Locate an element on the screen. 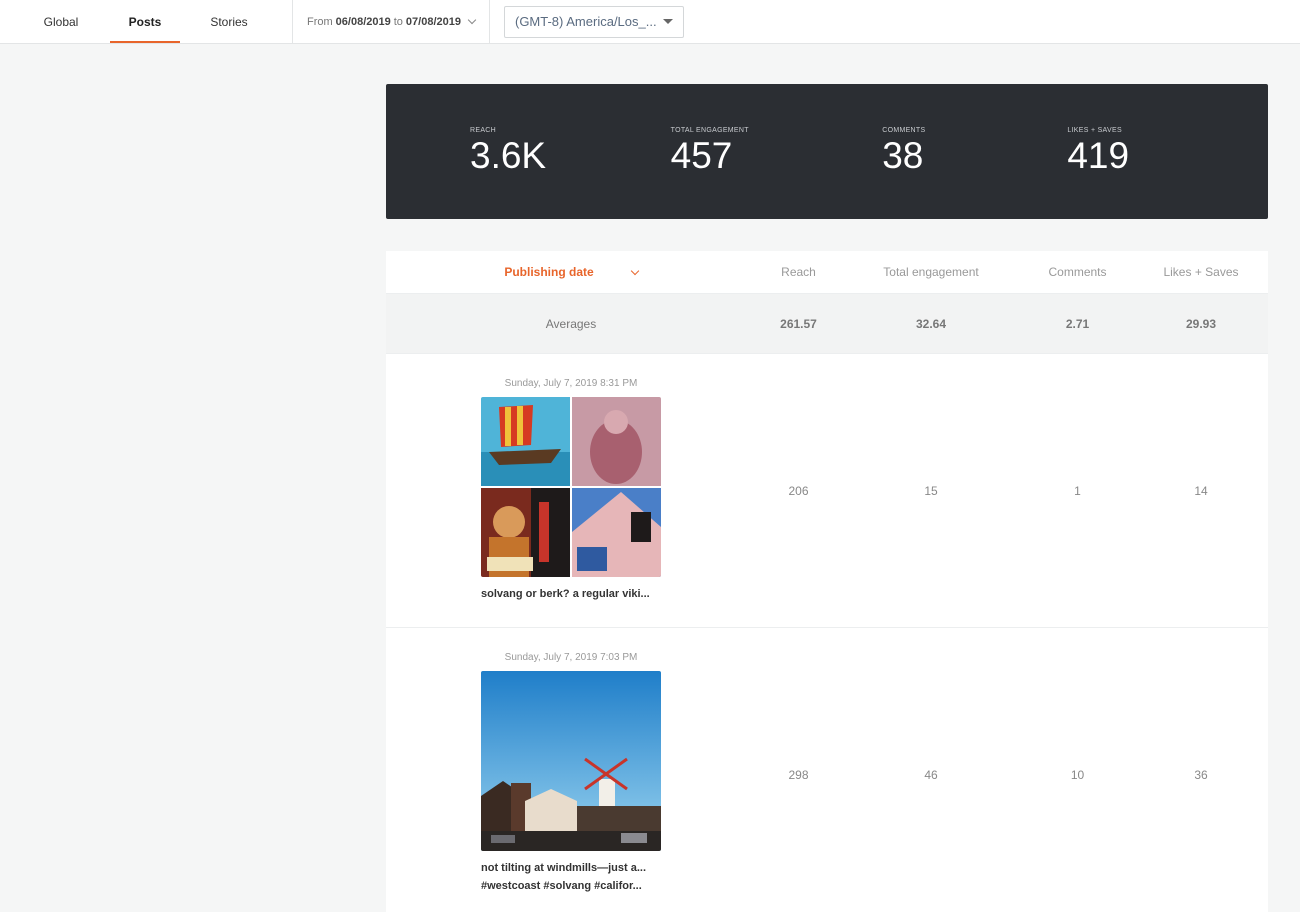 This screenshot has width=1300, height=912. average-total-engagement: 32.64 is located at coordinates (931, 323).